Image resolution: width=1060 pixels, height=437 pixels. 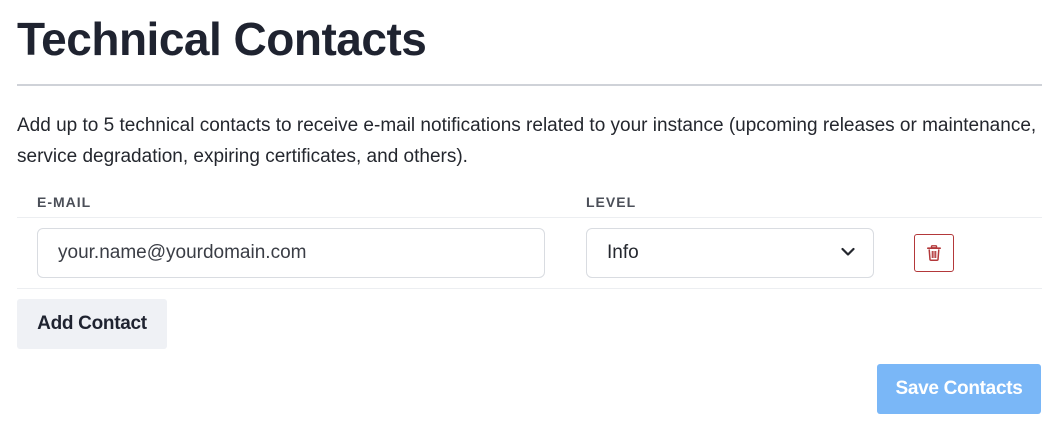 I want to click on email-field, so click(x=291, y=253).